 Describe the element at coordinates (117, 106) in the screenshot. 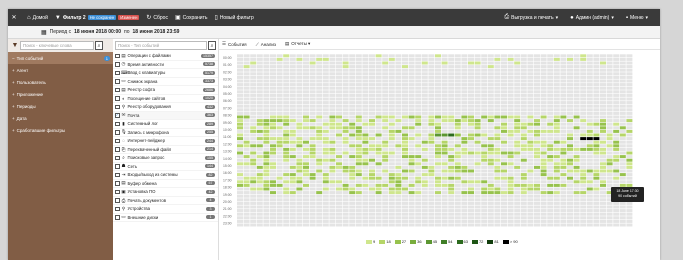

I see `event-type-checkbox` at that location.